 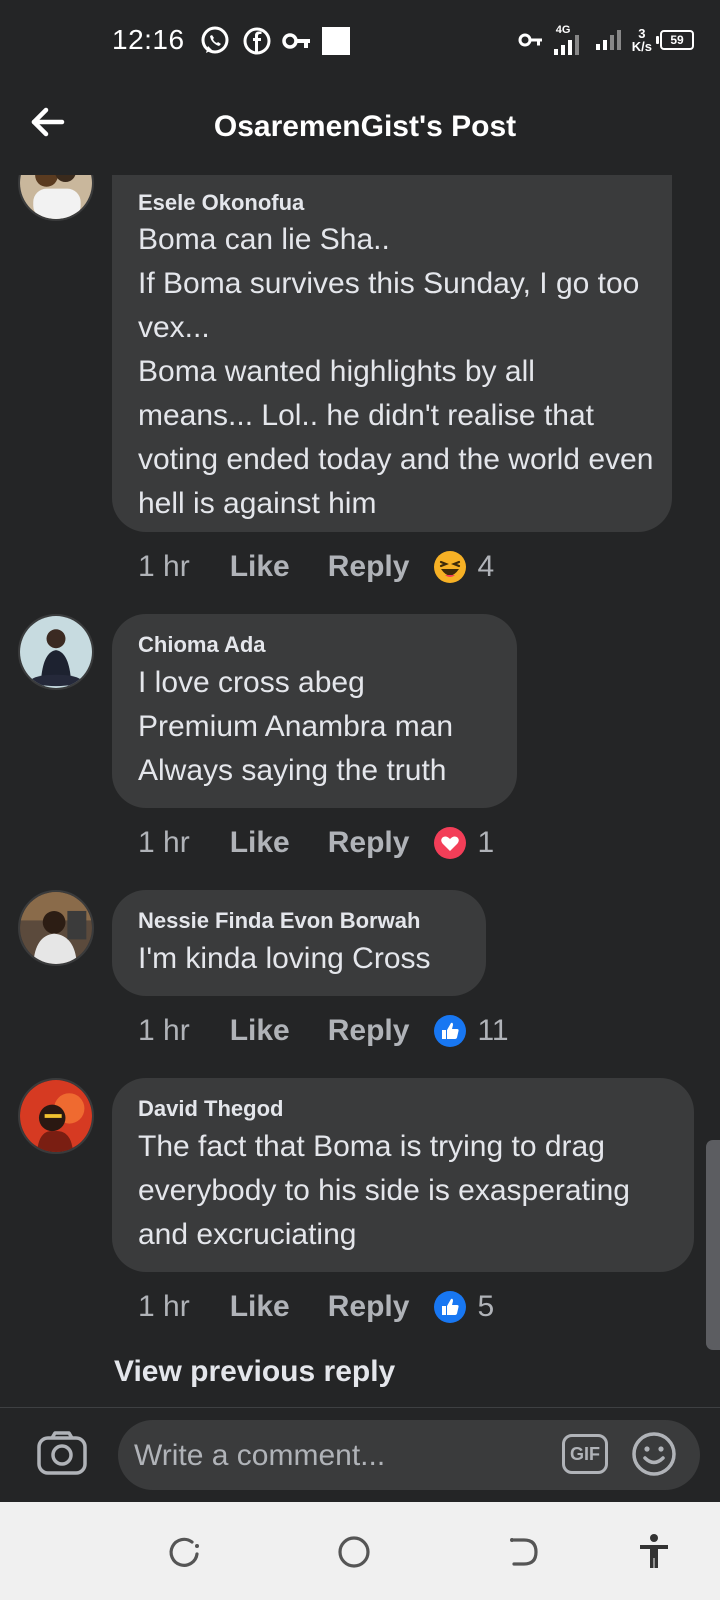 What do you see at coordinates (360, 40) in the screenshot?
I see `status-bar: 12:16 4G 3 K/s 59` at bounding box center [360, 40].